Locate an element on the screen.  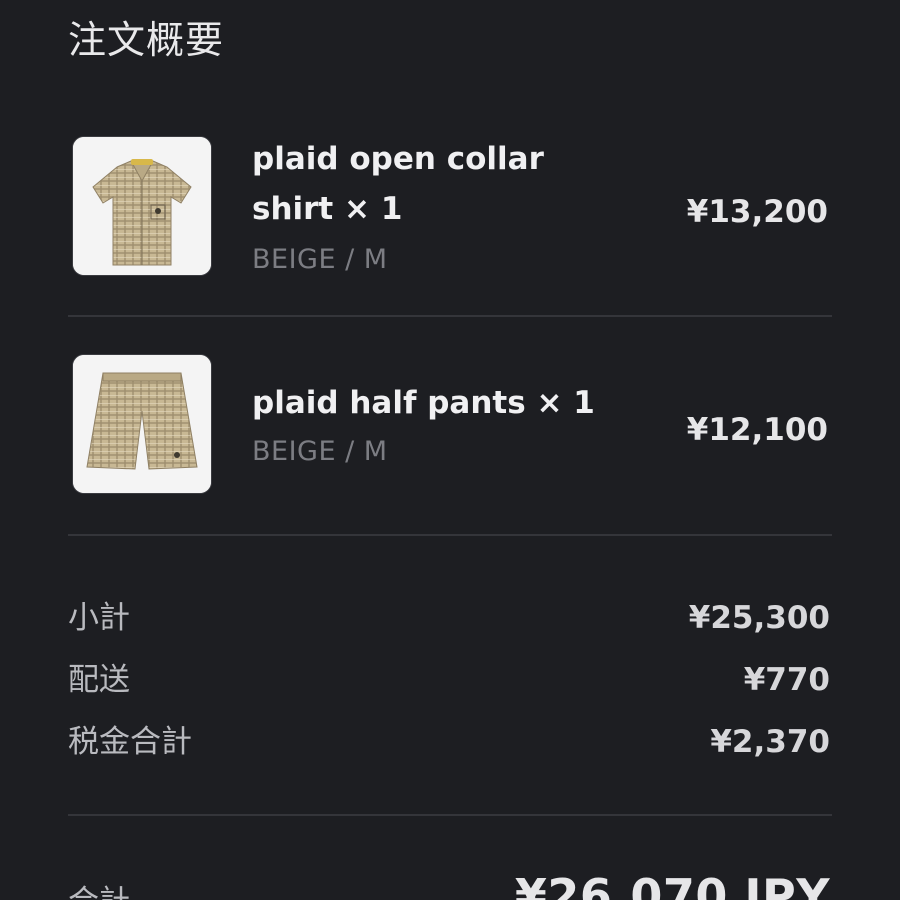
total-value: ¥26,070 JPY is located at coordinates (672, 884).